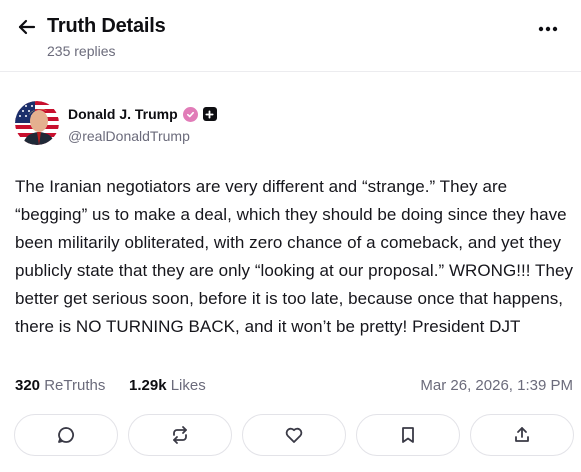  Describe the element at coordinates (496, 385) in the screenshot. I see `post-timestamp: Mar 26, 2026, 1:39 PM` at that location.